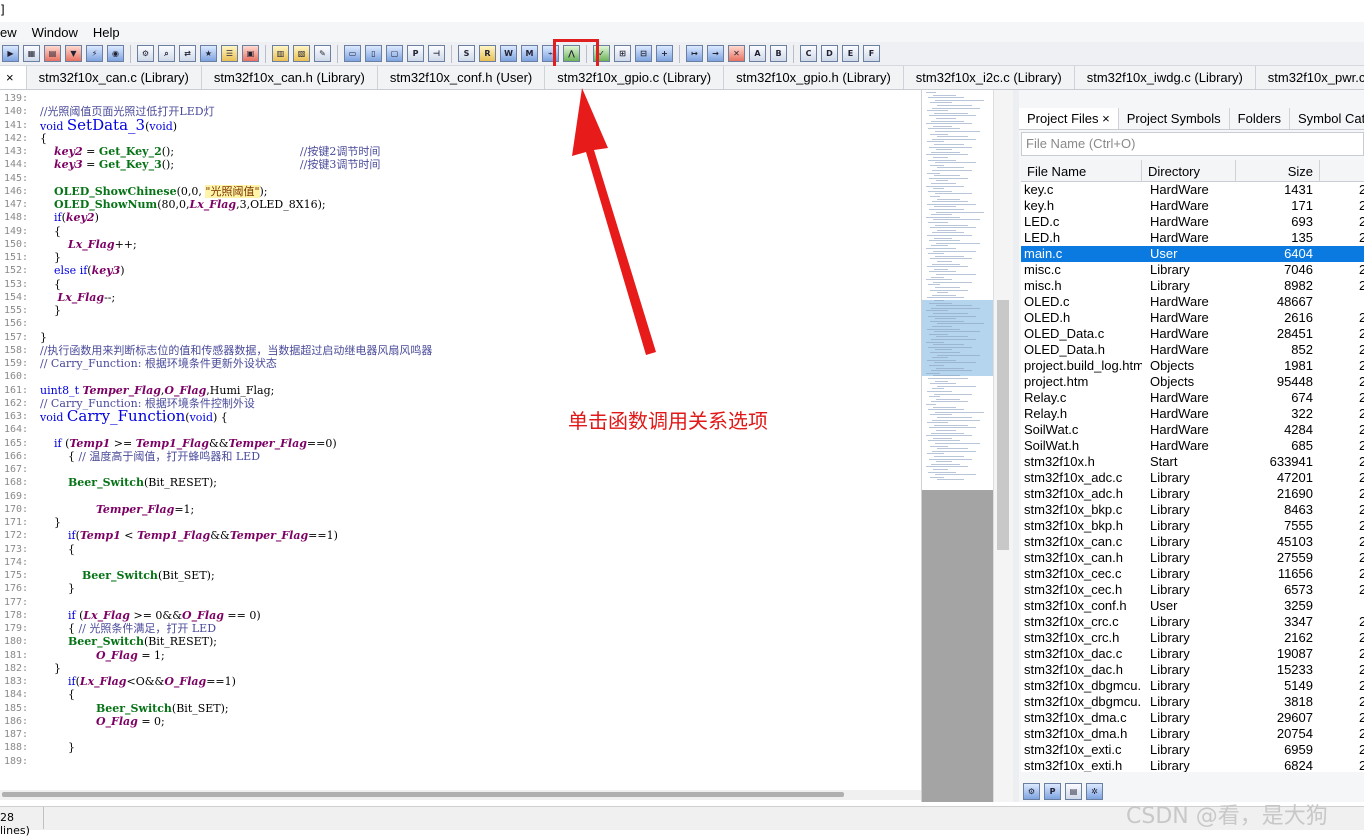 This screenshot has height=836, width=1364. I want to click on tab-file: stm32f10x_can.h (Library), so click(290, 77).